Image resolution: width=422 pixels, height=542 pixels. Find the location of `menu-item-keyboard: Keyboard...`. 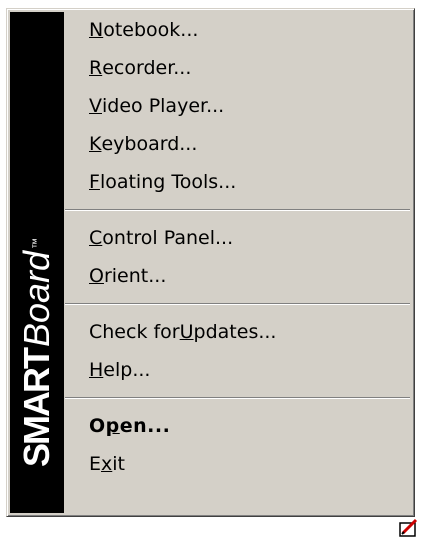

menu-item-keyboard: Keyboard... is located at coordinates (238, 144).